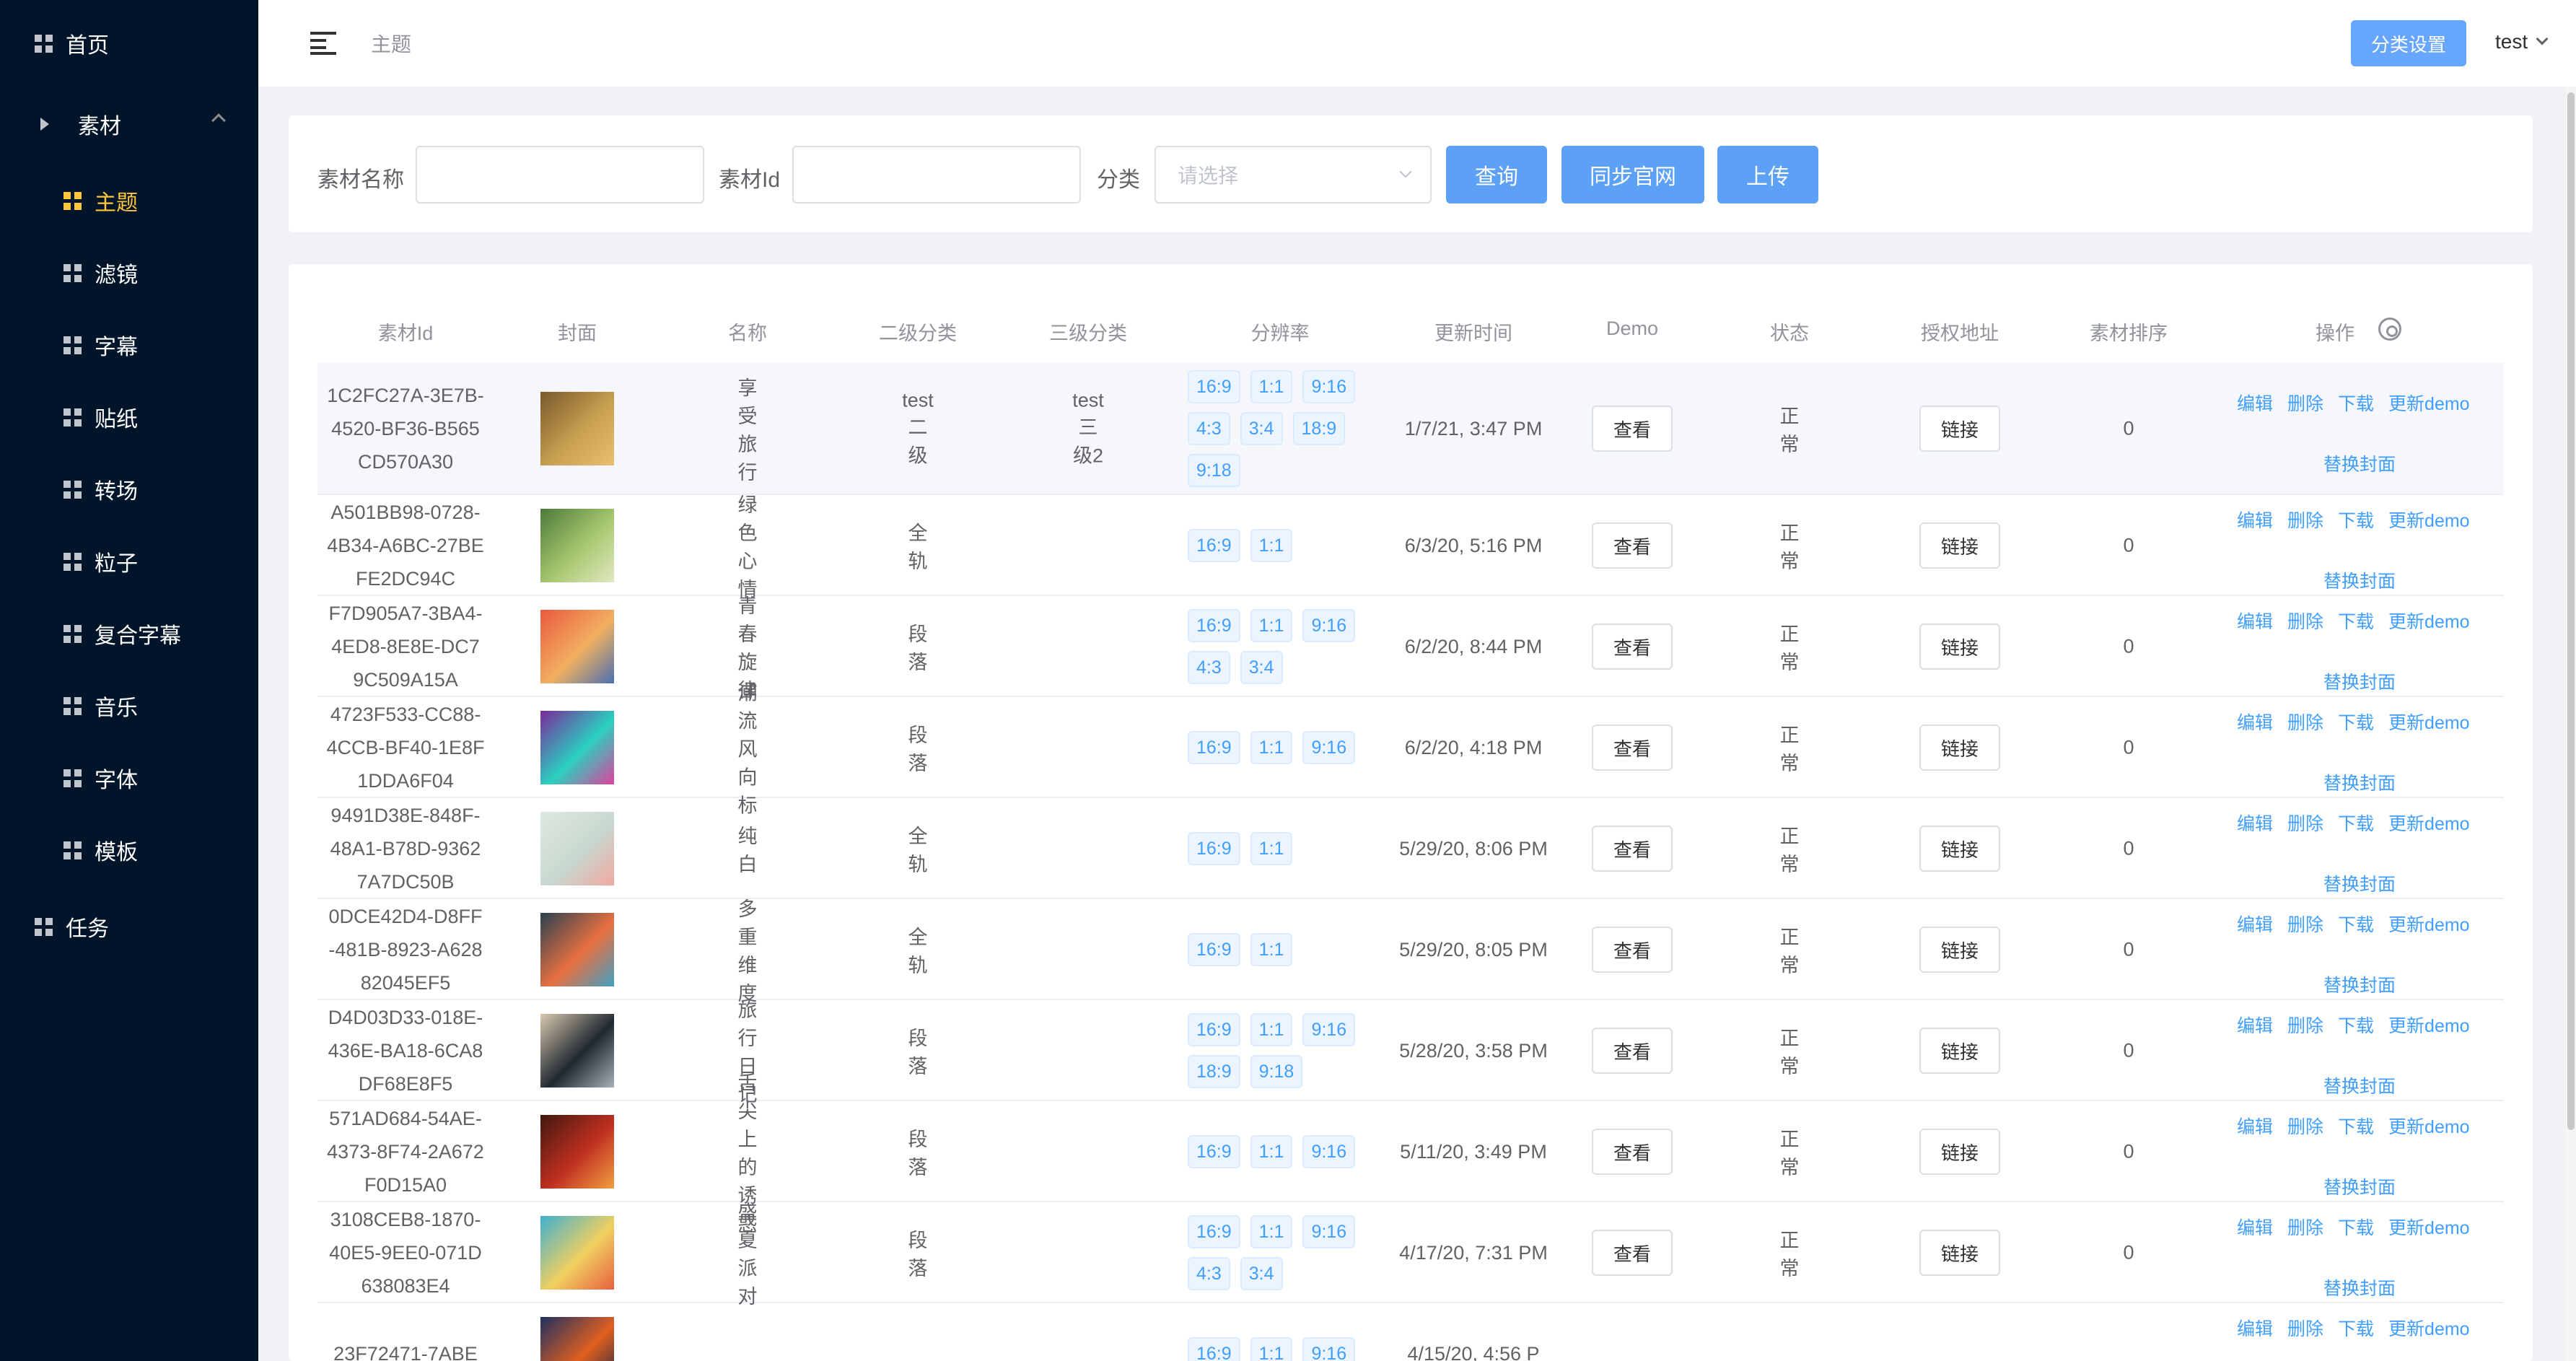  I want to click on tertiary-category-cell: test三级2, so click(1088, 428).